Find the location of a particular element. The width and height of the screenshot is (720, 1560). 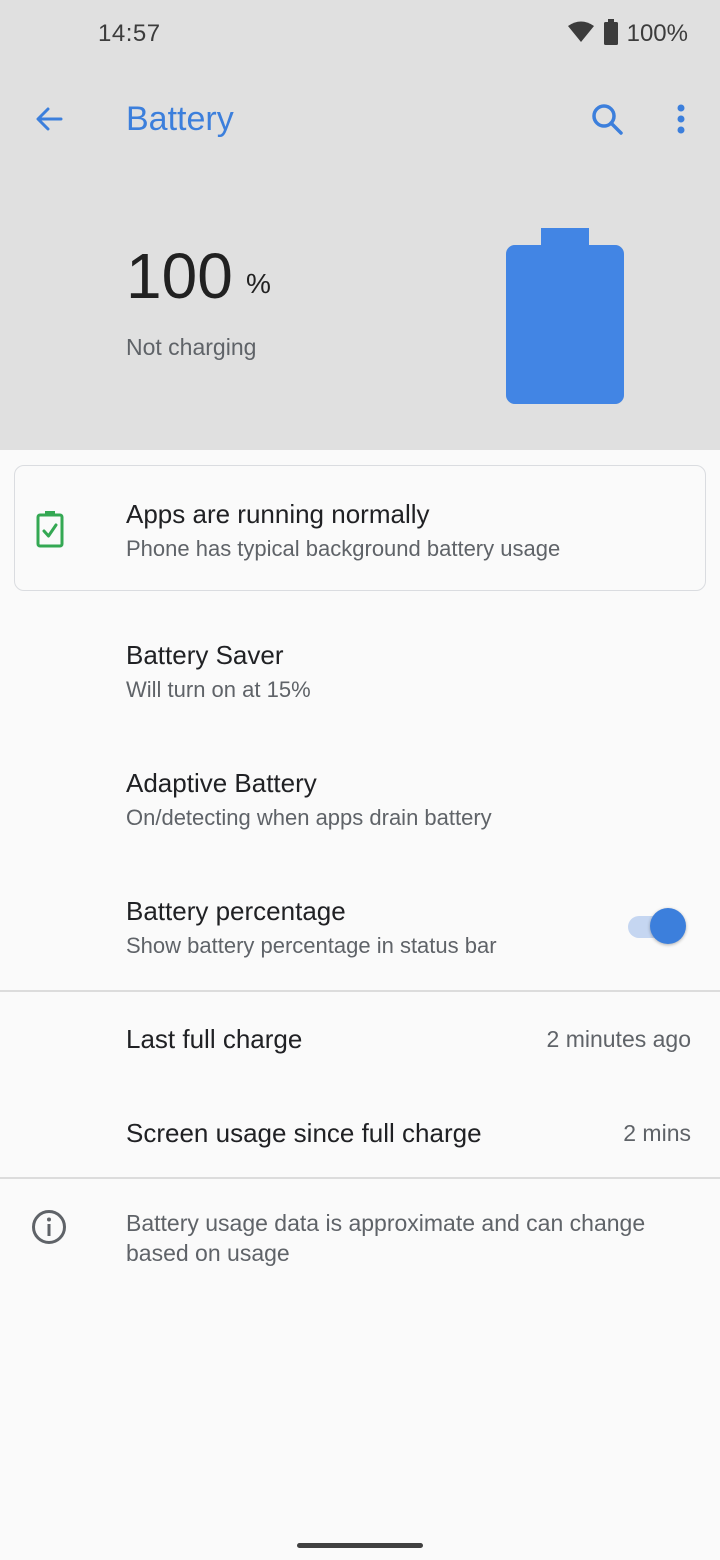

status-bar: 14:57 100% is located at coordinates (360, 34).